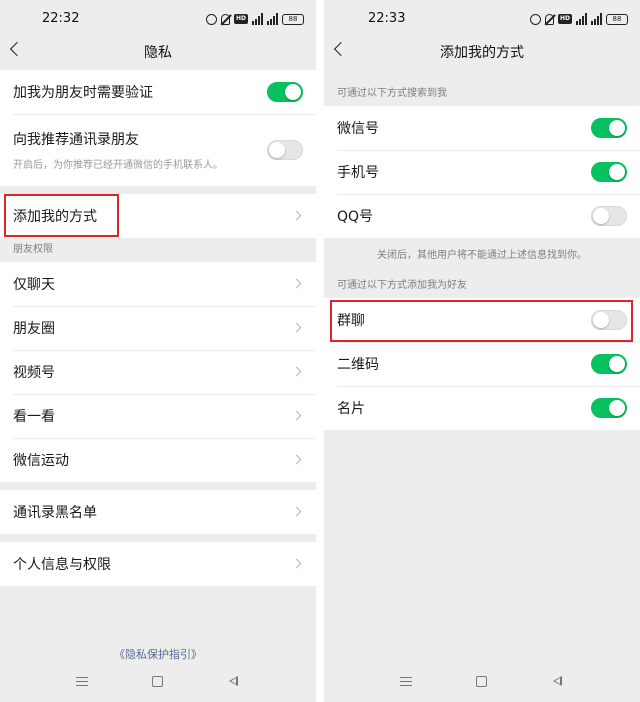 This screenshot has width=640, height=702. Describe the element at coordinates (285, 92) in the screenshot. I see `verify-friend-toggle` at that location.